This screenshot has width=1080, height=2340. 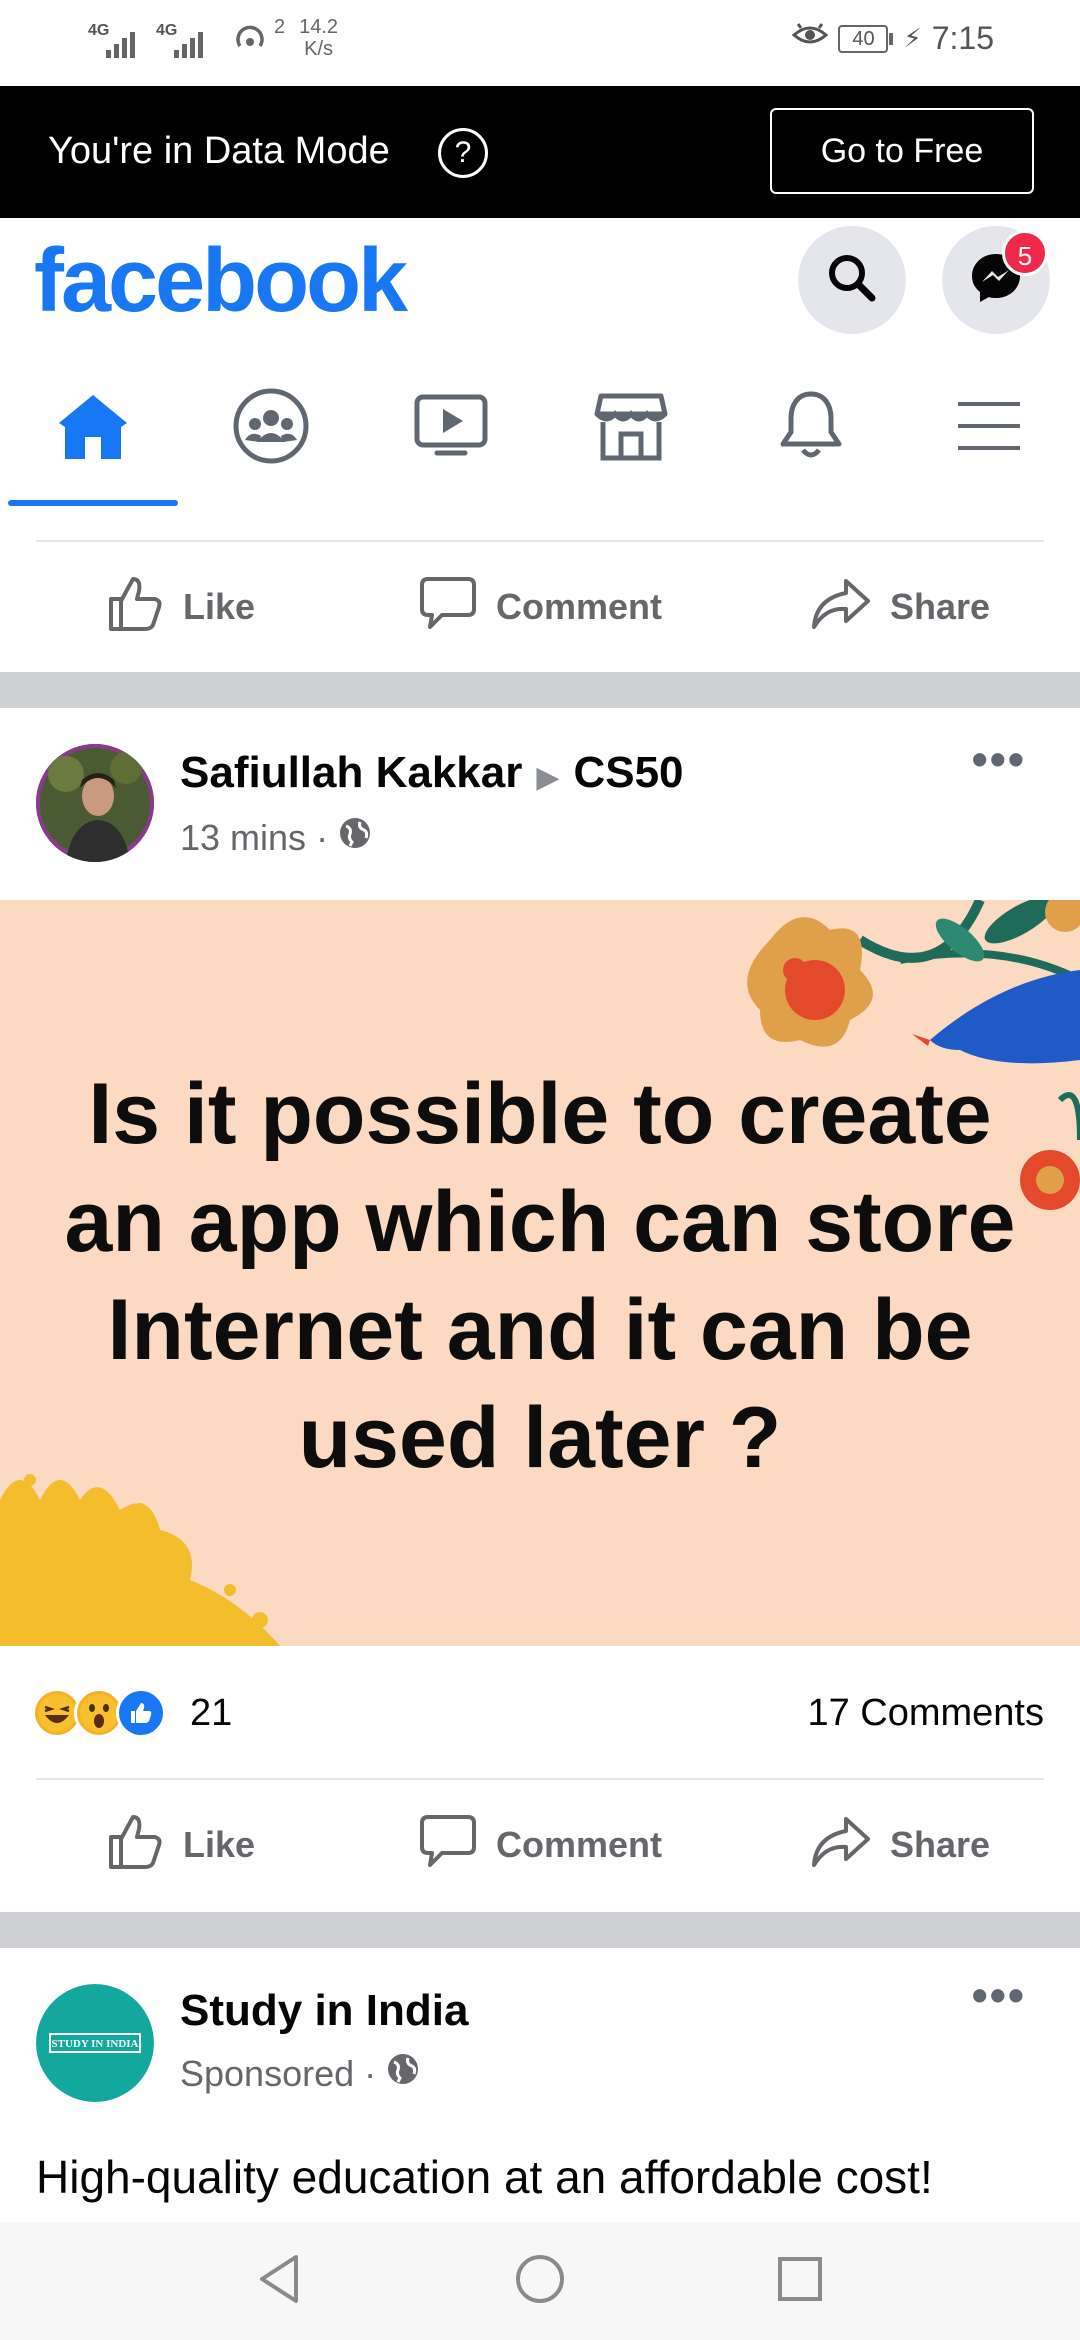 What do you see at coordinates (902, 151) in the screenshot?
I see `go-to-free-button: Go to Free` at bounding box center [902, 151].